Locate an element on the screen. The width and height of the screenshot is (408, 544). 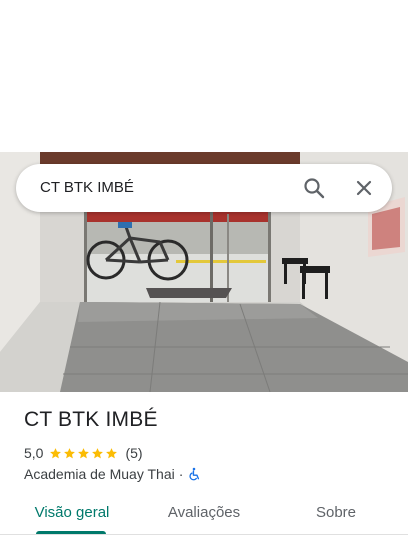
category-row: Academia de Muay Thai · is located at coordinates (112, 474).